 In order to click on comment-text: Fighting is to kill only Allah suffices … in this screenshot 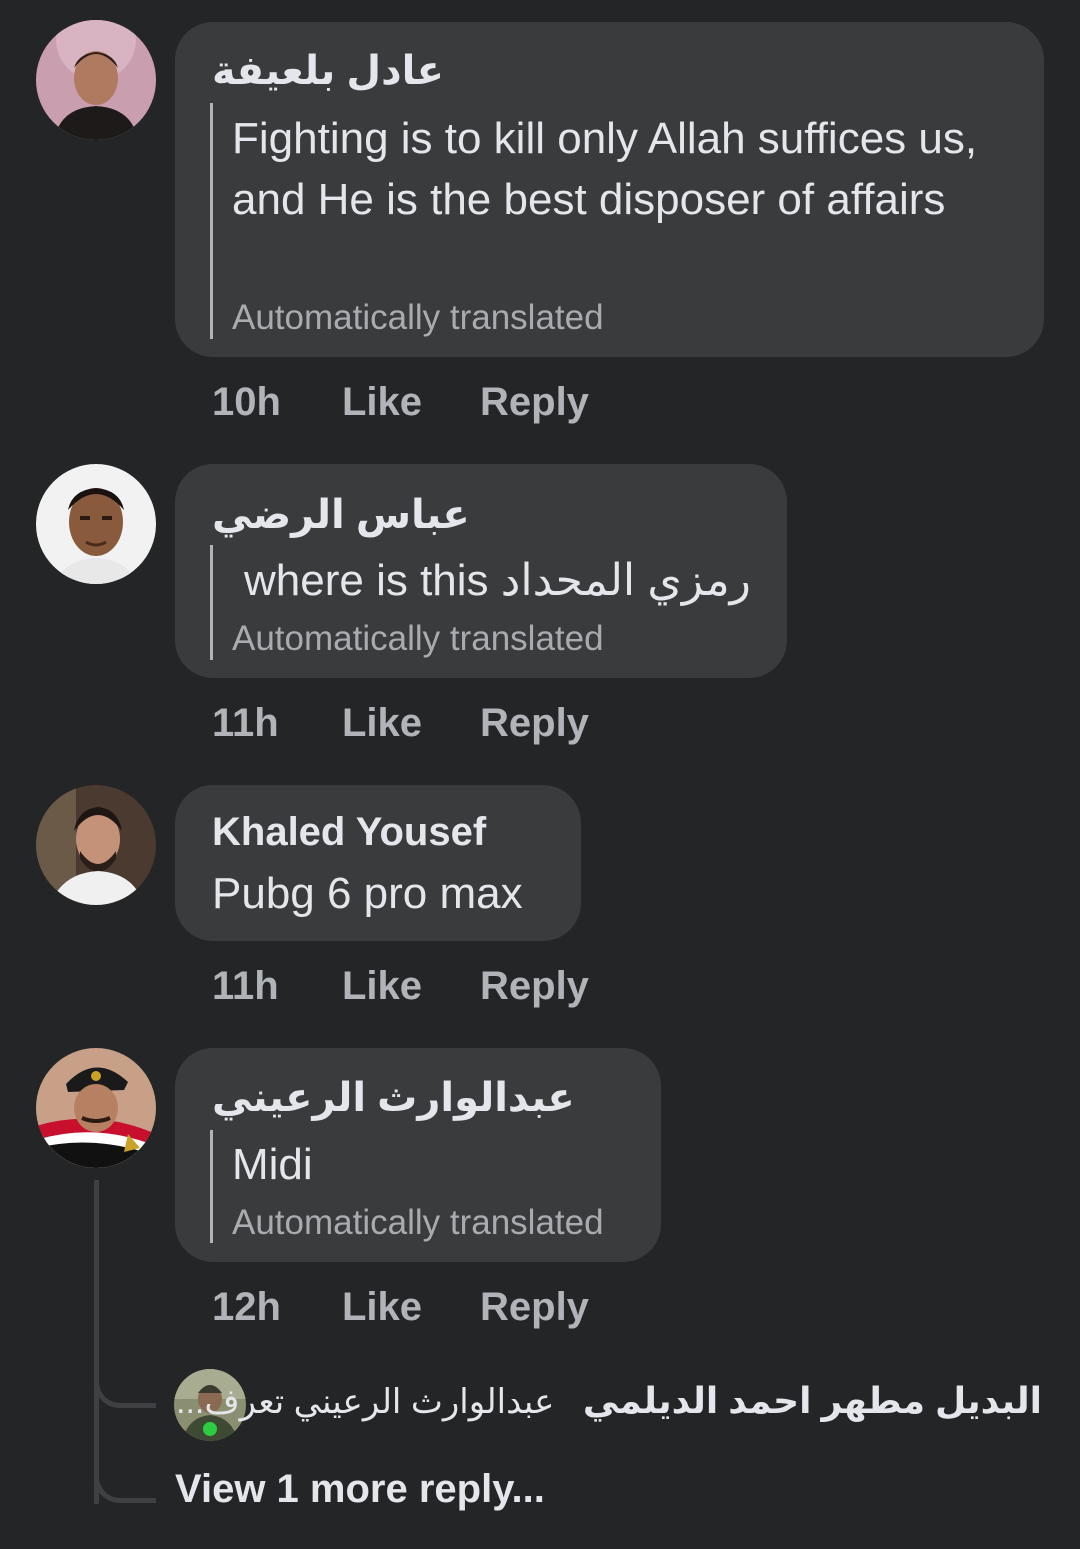, I will do `click(605, 169)`.